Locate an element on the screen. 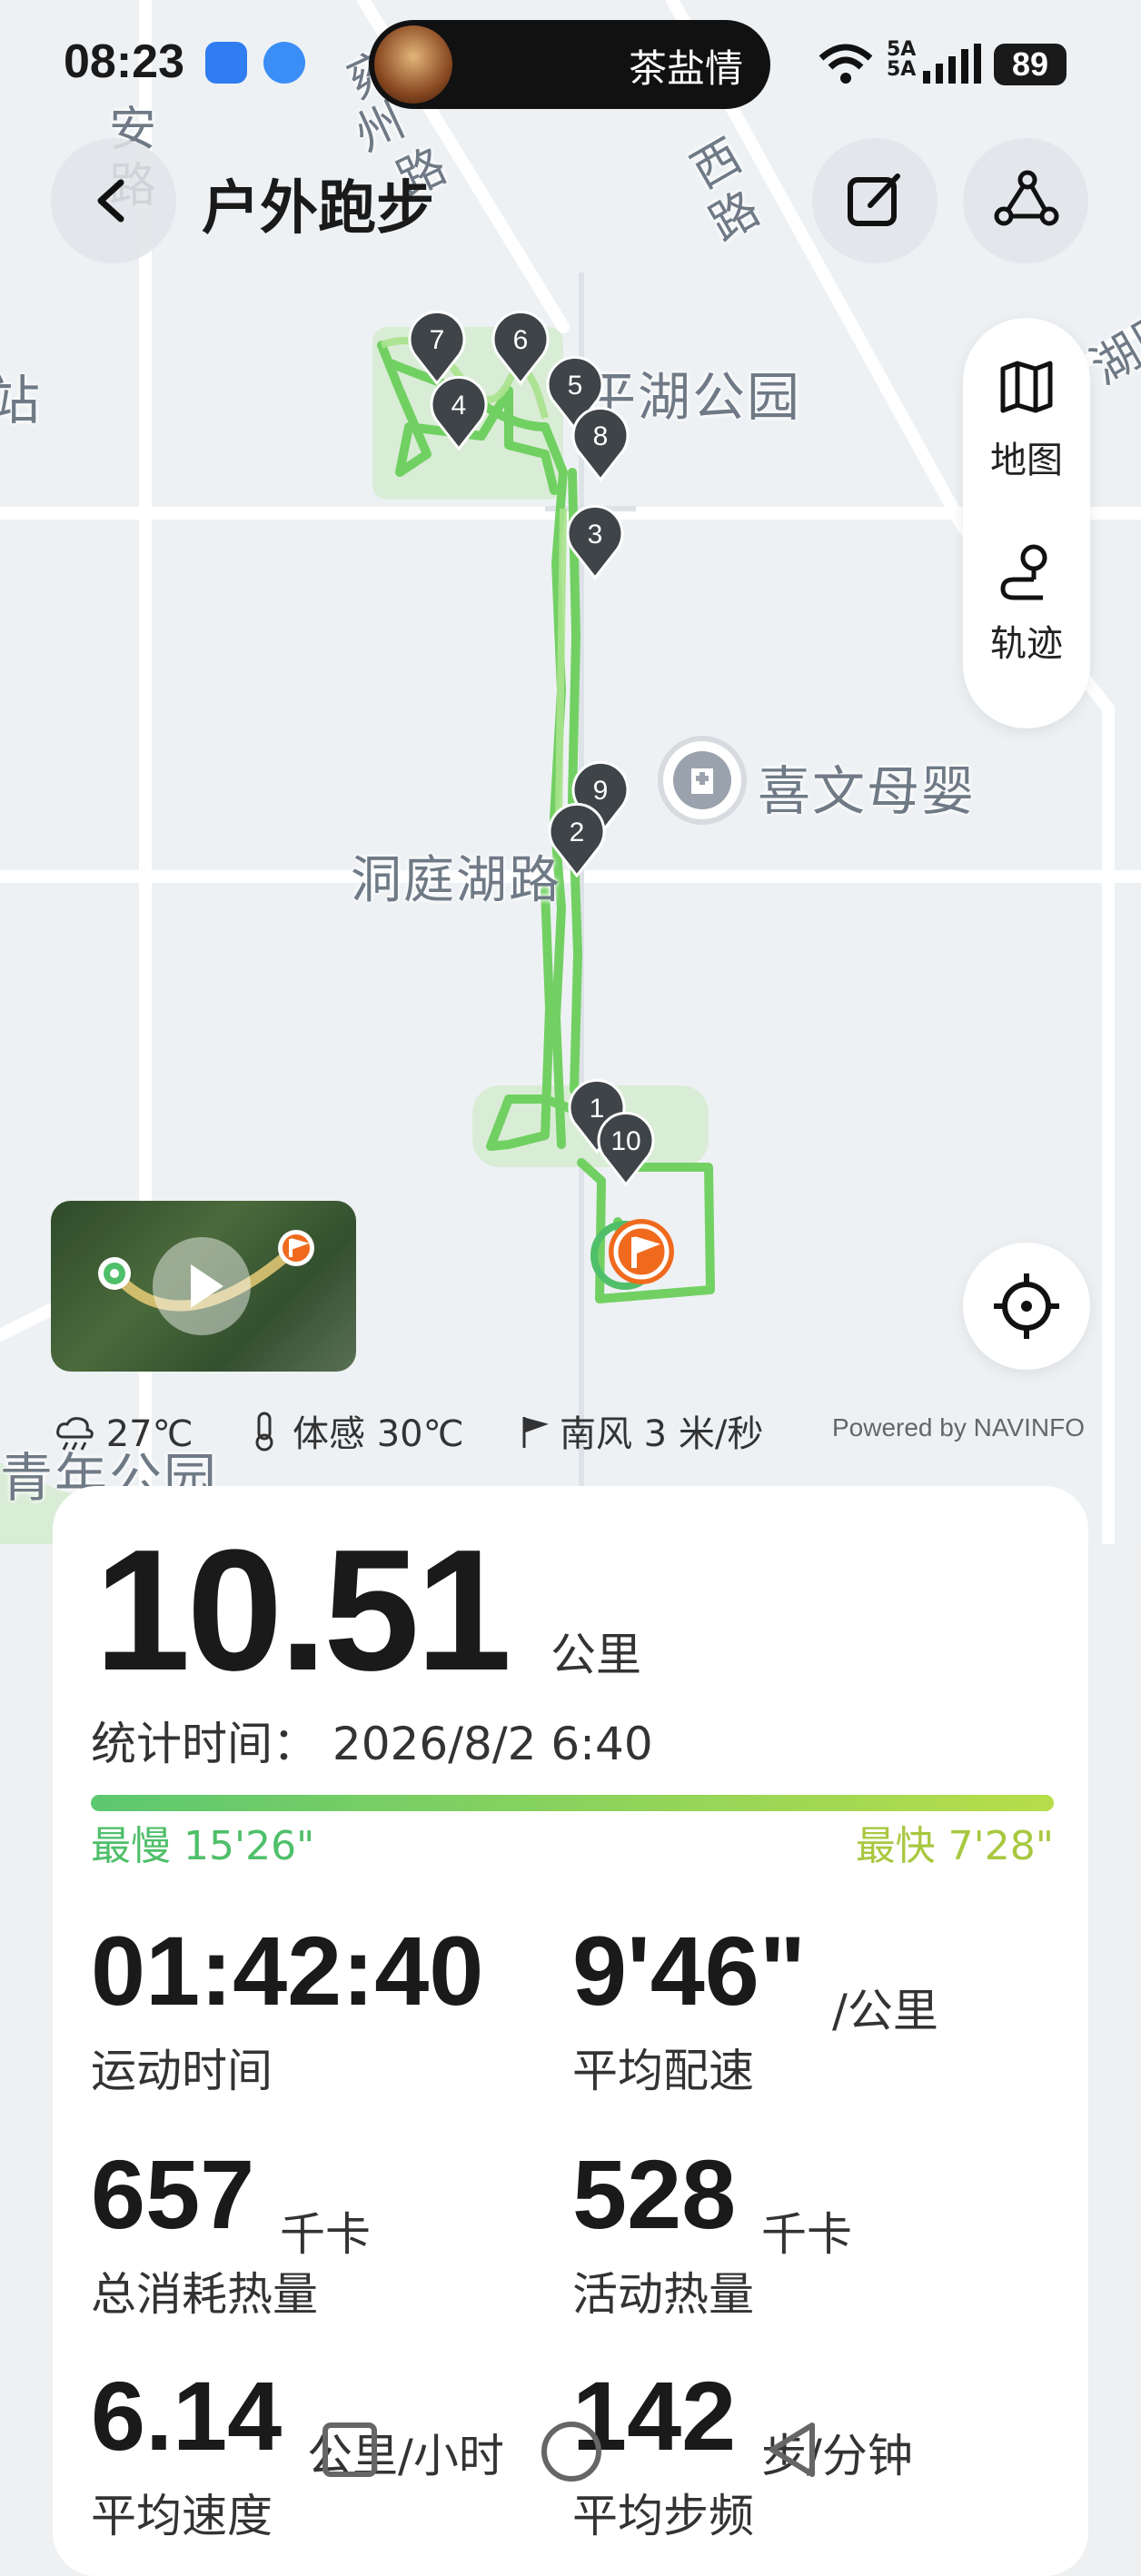 The image size is (1141, 2576). wifi-icon is located at coordinates (846, 64).